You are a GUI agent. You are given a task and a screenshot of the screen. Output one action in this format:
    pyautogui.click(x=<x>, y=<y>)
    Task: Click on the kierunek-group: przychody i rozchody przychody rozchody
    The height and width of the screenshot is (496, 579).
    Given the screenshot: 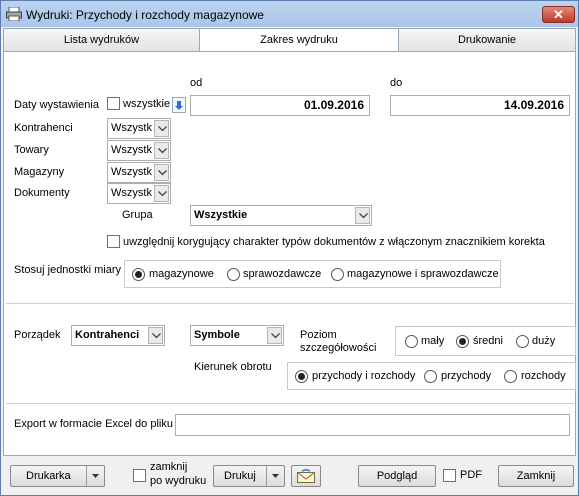 What is the action you would take?
    pyautogui.click(x=431, y=376)
    